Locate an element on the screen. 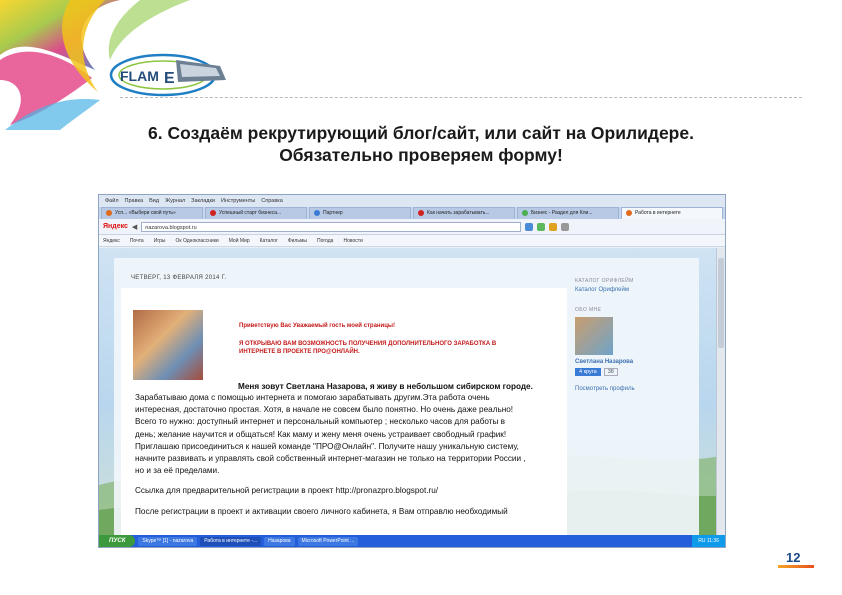 The image size is (842, 595). menu-view: Вид is located at coordinates (154, 201).